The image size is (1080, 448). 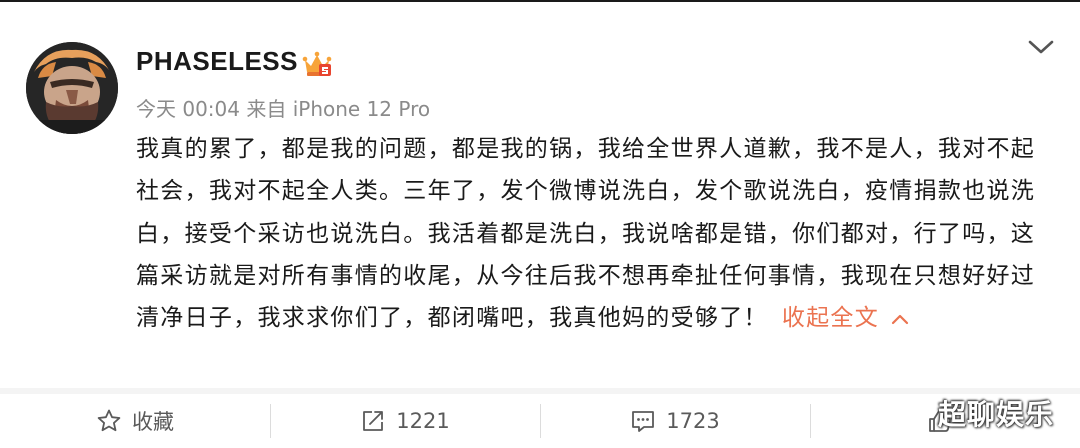 What do you see at coordinates (830, 318) in the screenshot?
I see `collapse-text-link: 收起全文` at bounding box center [830, 318].